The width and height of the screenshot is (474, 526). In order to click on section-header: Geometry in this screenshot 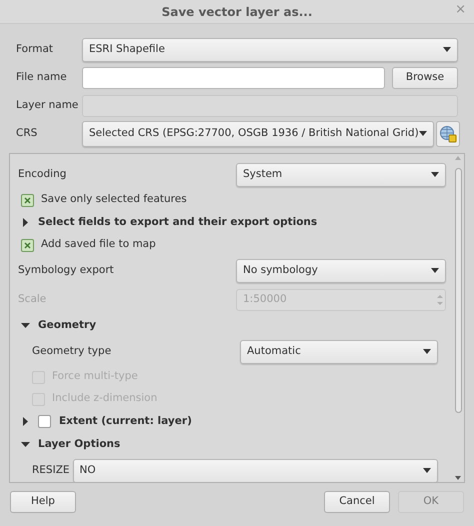, I will do `click(67, 326)`.